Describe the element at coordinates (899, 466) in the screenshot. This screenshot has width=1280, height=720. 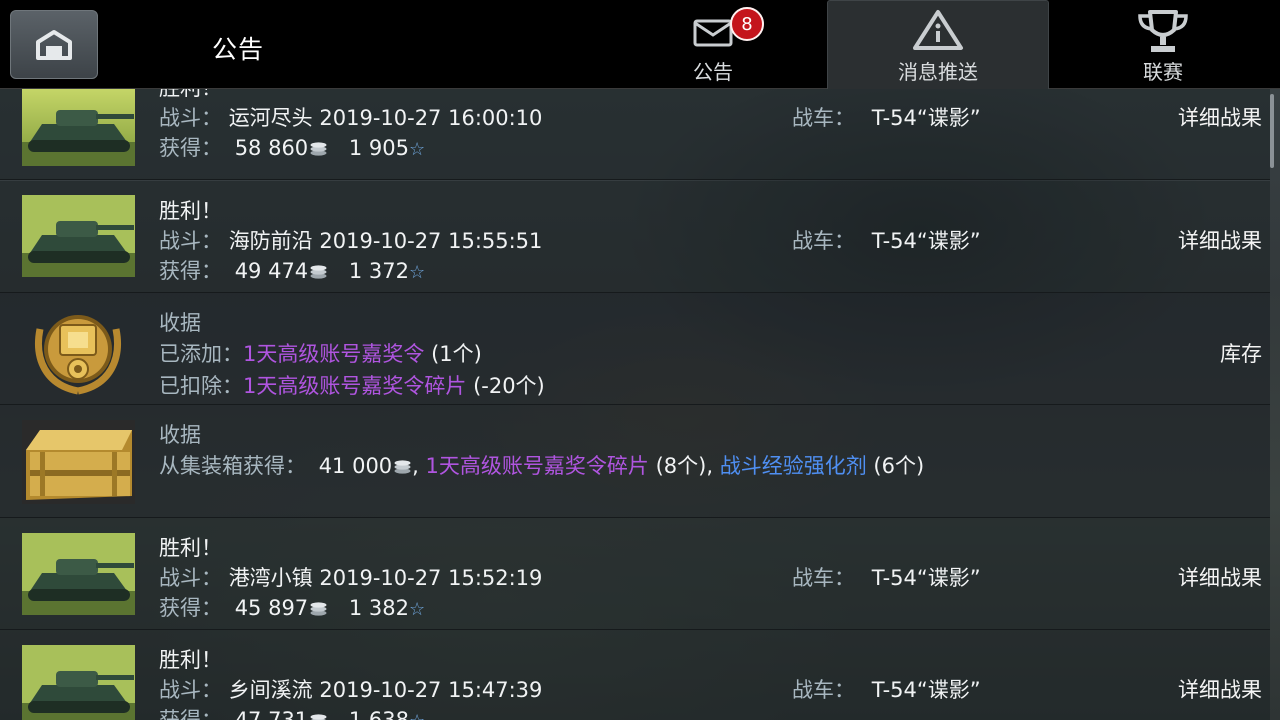
I see `item2-qty: (6个)` at that location.